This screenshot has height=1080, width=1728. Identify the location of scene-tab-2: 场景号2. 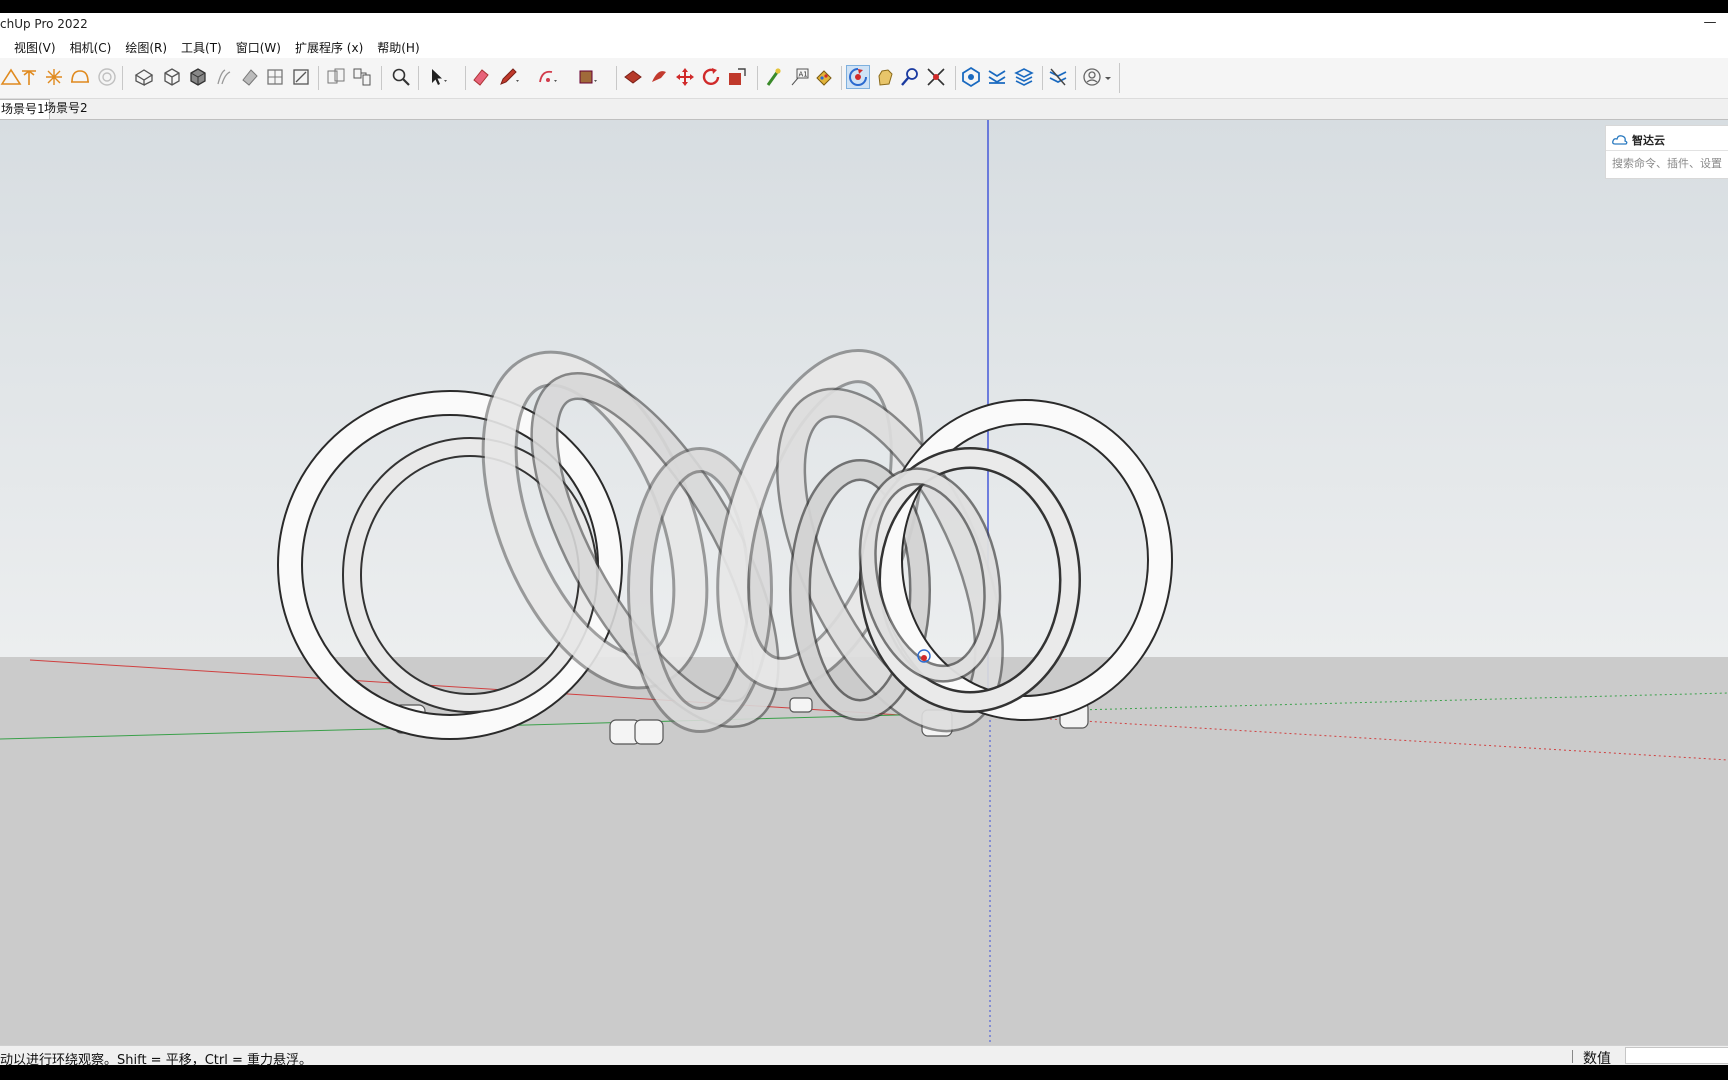
(66, 108).